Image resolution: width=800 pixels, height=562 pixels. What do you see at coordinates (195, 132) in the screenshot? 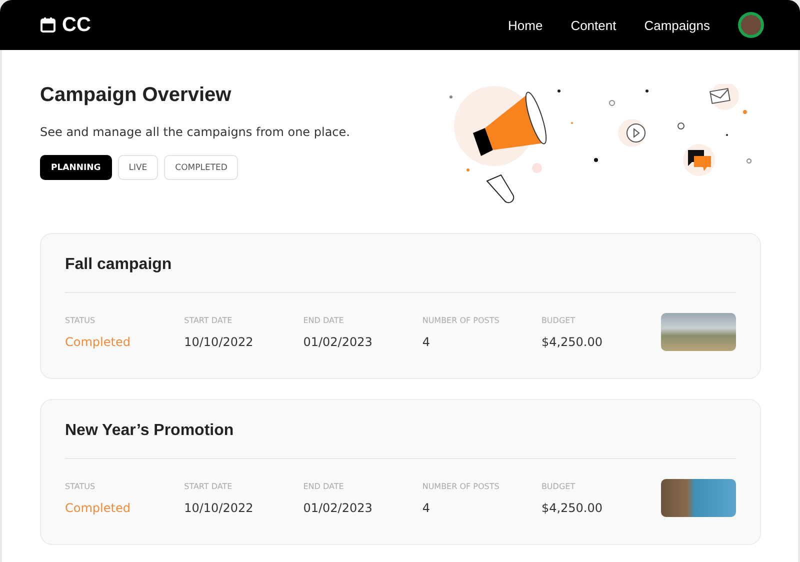
I see `page-subtitle: See and manage all the campaigns from one place.` at bounding box center [195, 132].